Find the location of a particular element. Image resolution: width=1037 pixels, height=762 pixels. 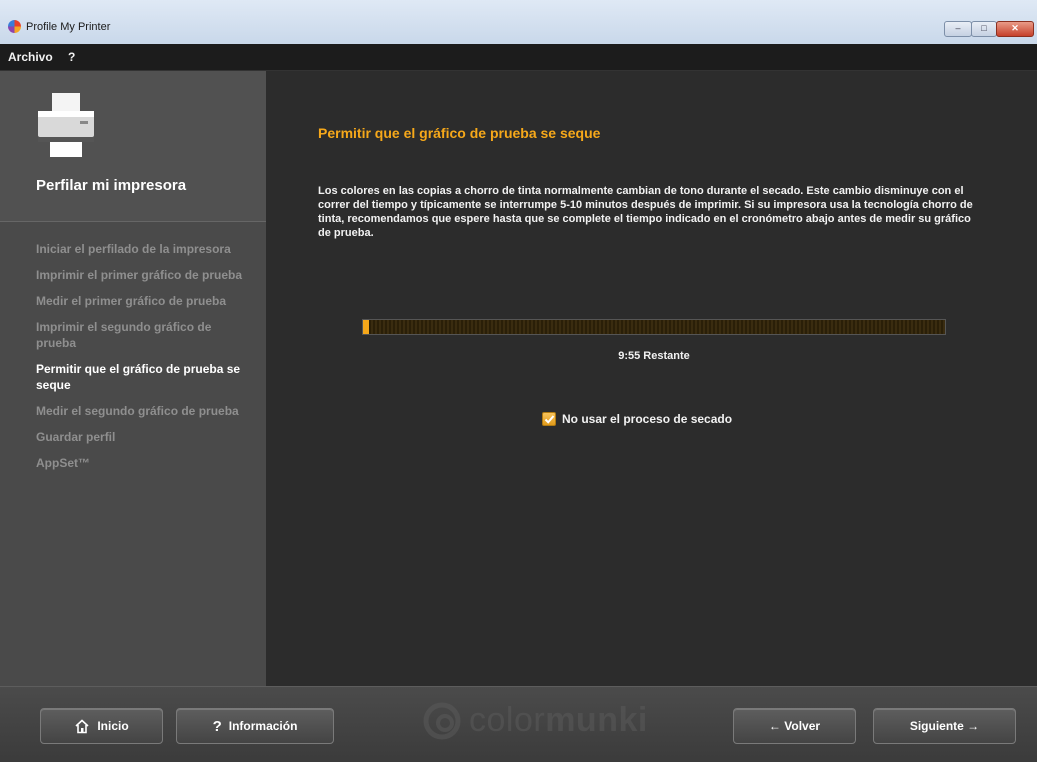

home-button: Inicio is located at coordinates (101, 726).